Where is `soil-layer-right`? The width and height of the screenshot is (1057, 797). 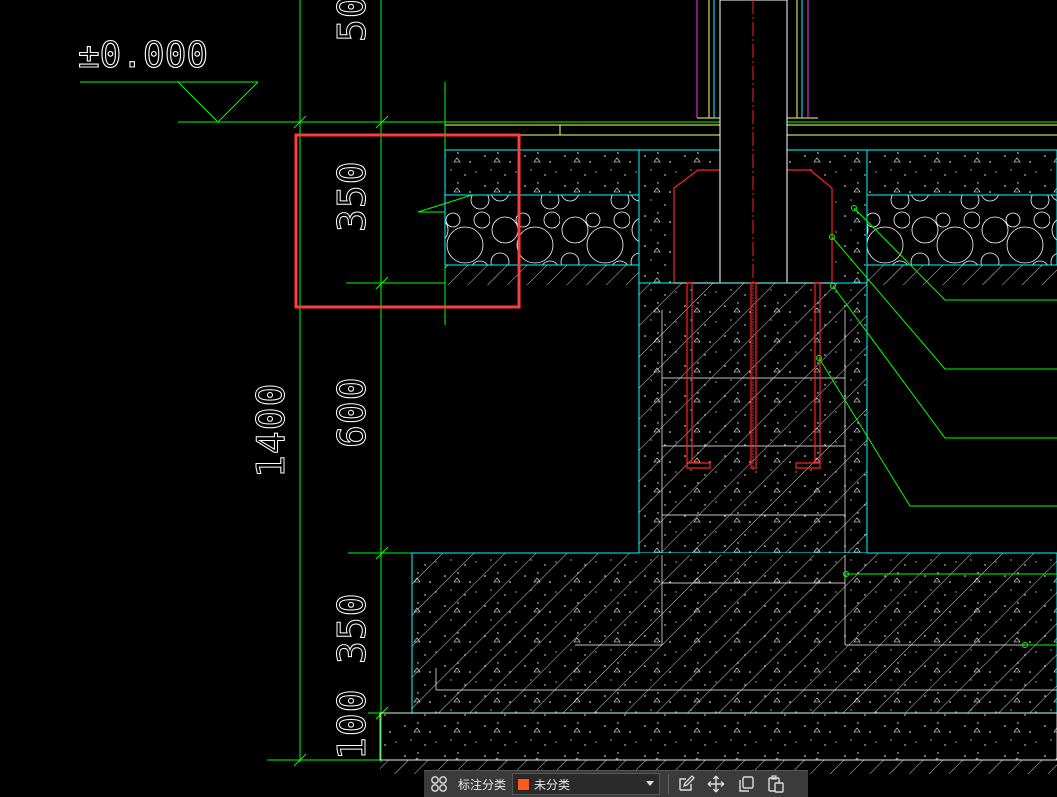
soil-layer-right is located at coordinates (962, 275).